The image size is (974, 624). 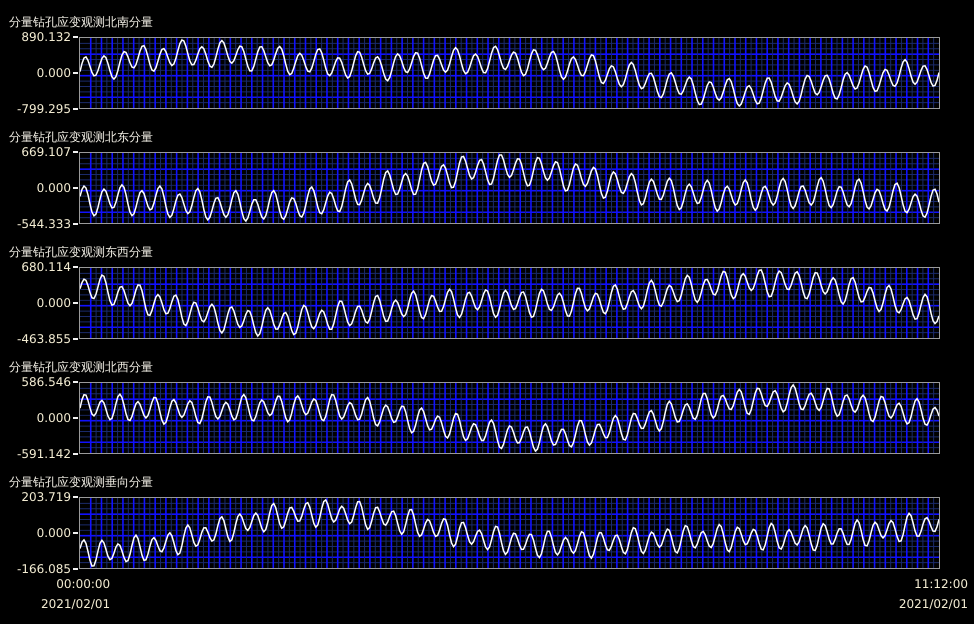 I want to click on y-axis-label: 680.114, so click(x=46, y=267).